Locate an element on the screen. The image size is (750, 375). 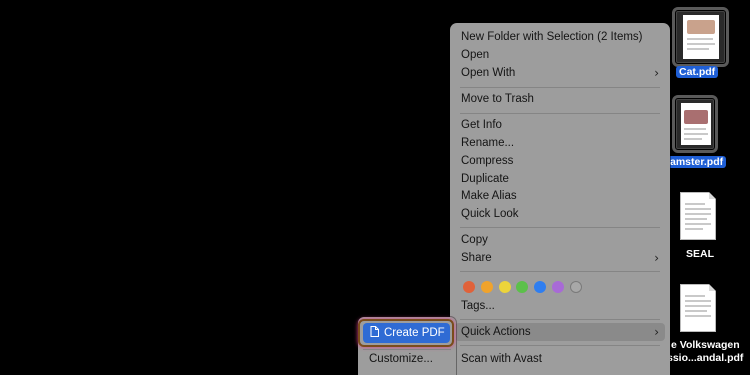
cat-pdf-label: Cat.pdf is located at coordinates (697, 72).